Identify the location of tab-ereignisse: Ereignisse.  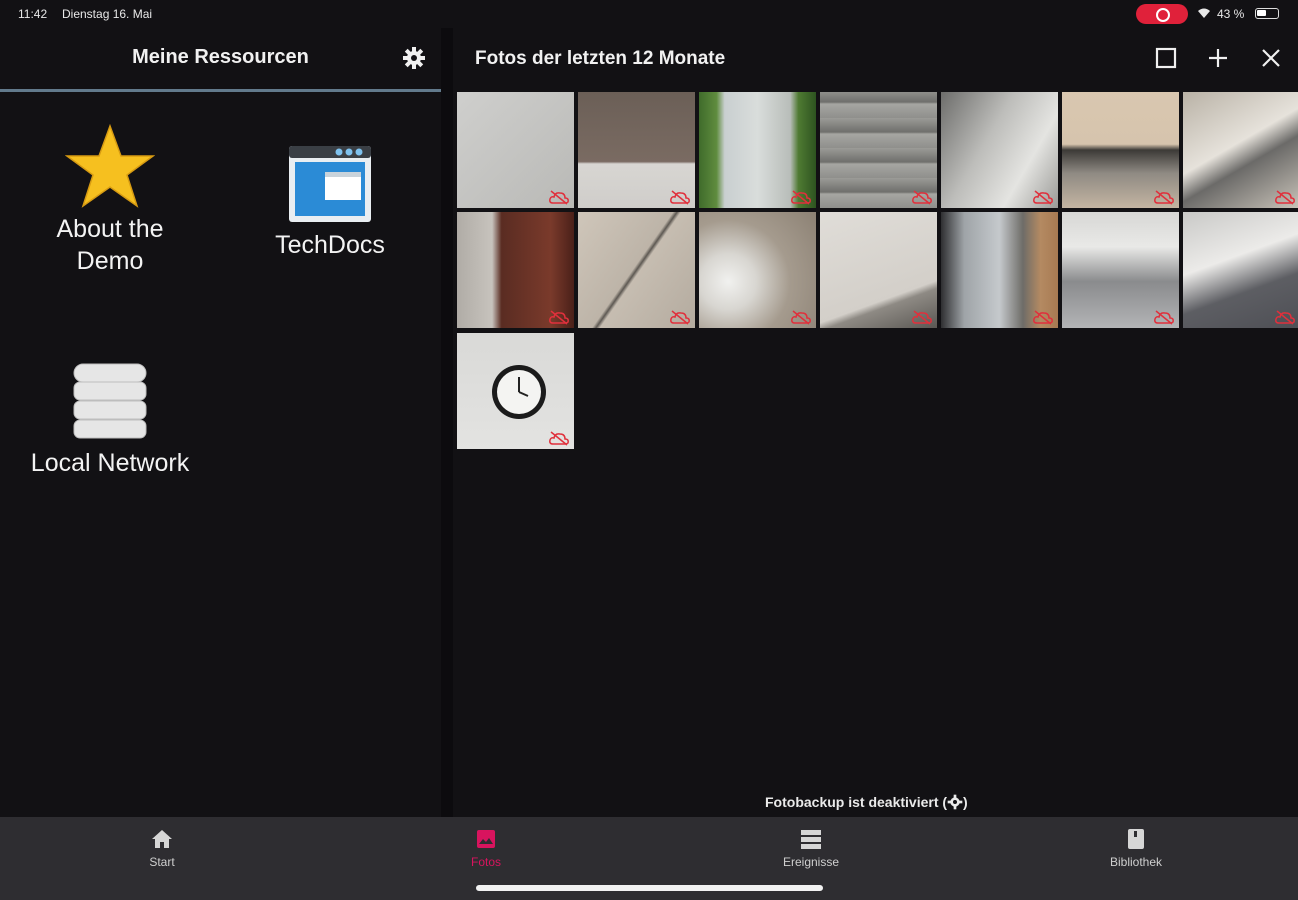
(811, 848).